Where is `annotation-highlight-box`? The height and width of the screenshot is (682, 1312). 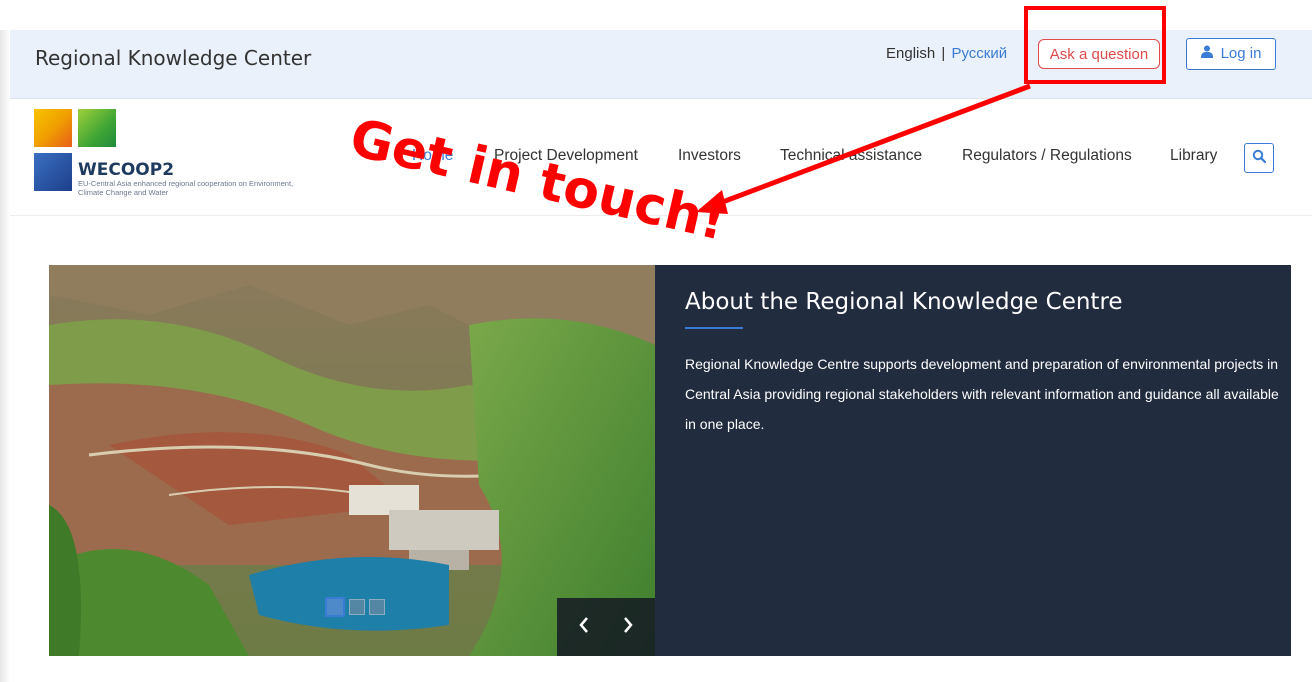
annotation-highlight-box is located at coordinates (1095, 45).